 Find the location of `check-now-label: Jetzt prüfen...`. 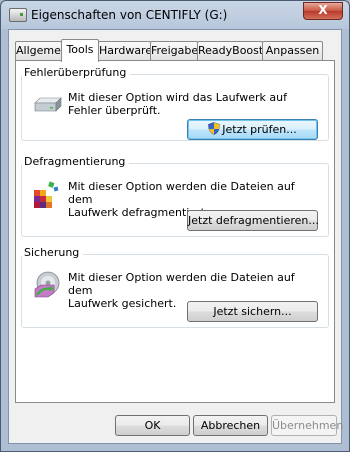

check-now-label: Jetzt prüfen... is located at coordinates (259, 129).